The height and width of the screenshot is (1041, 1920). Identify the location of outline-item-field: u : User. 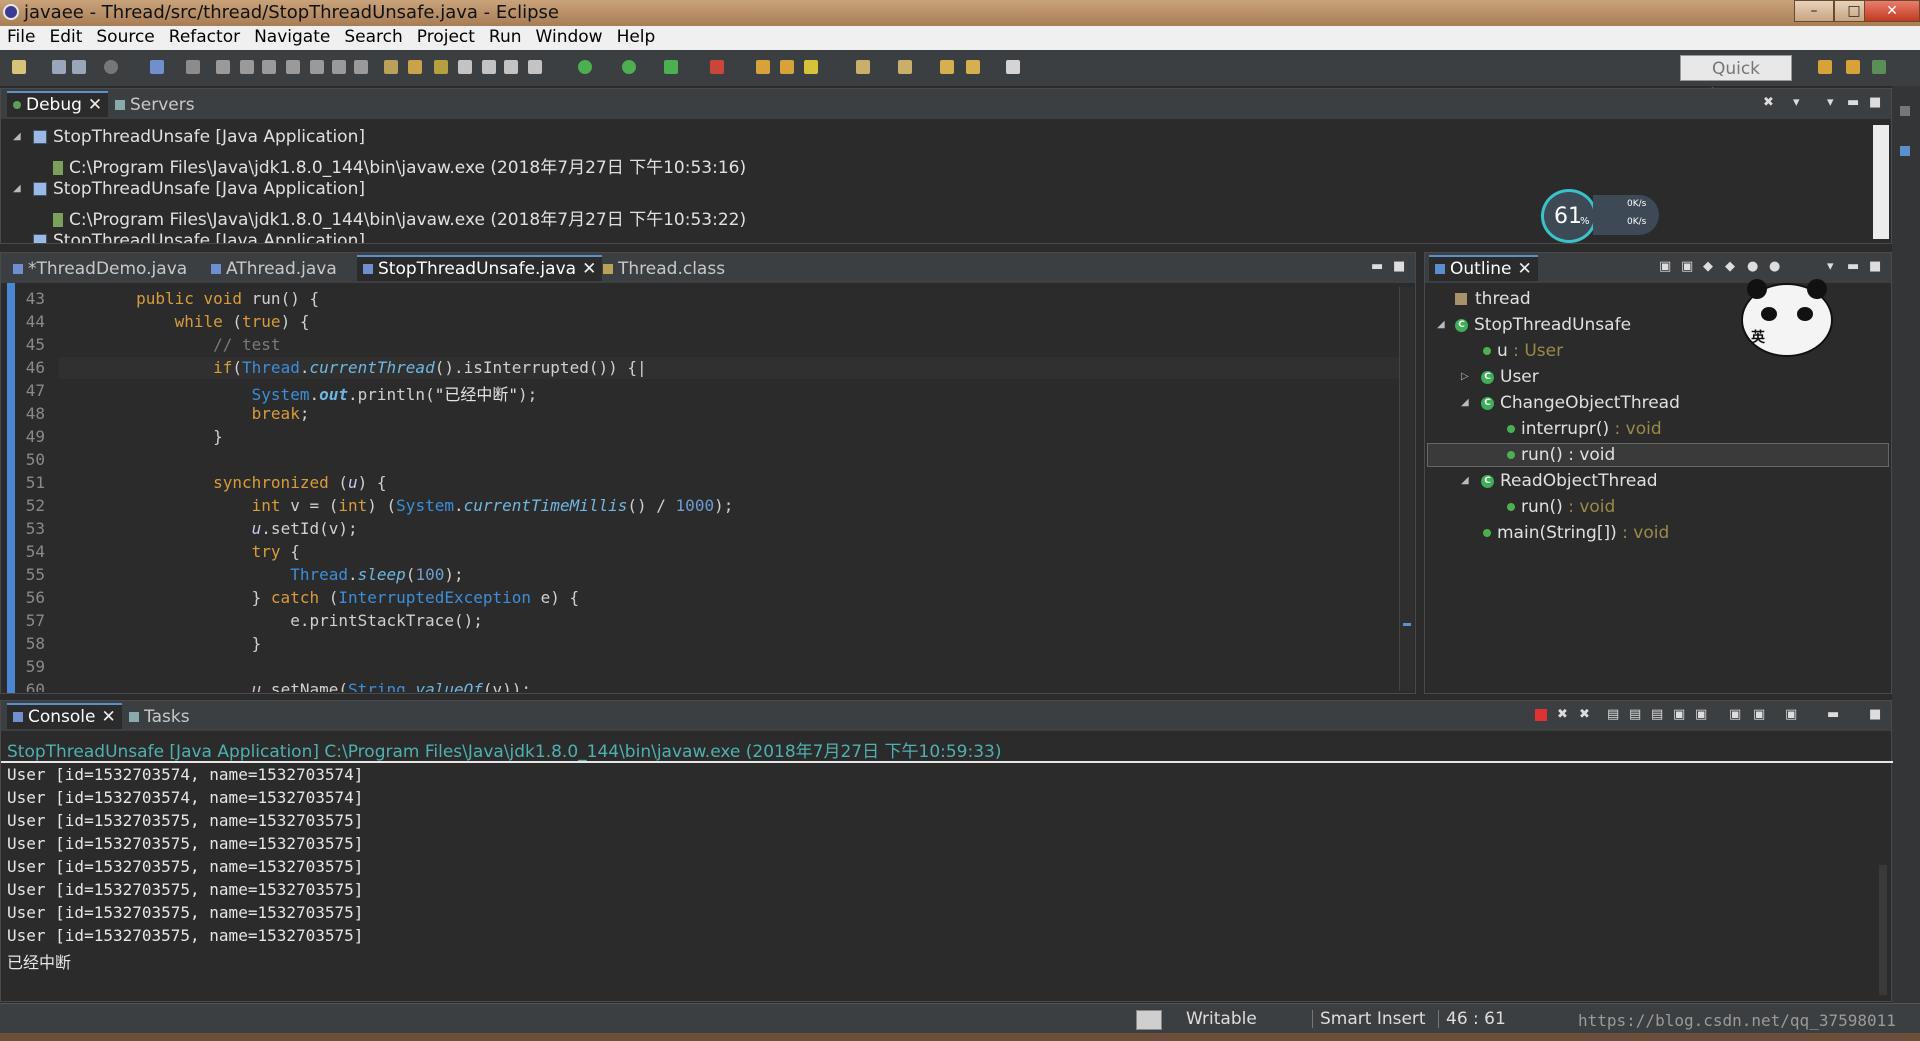
(1523, 351).